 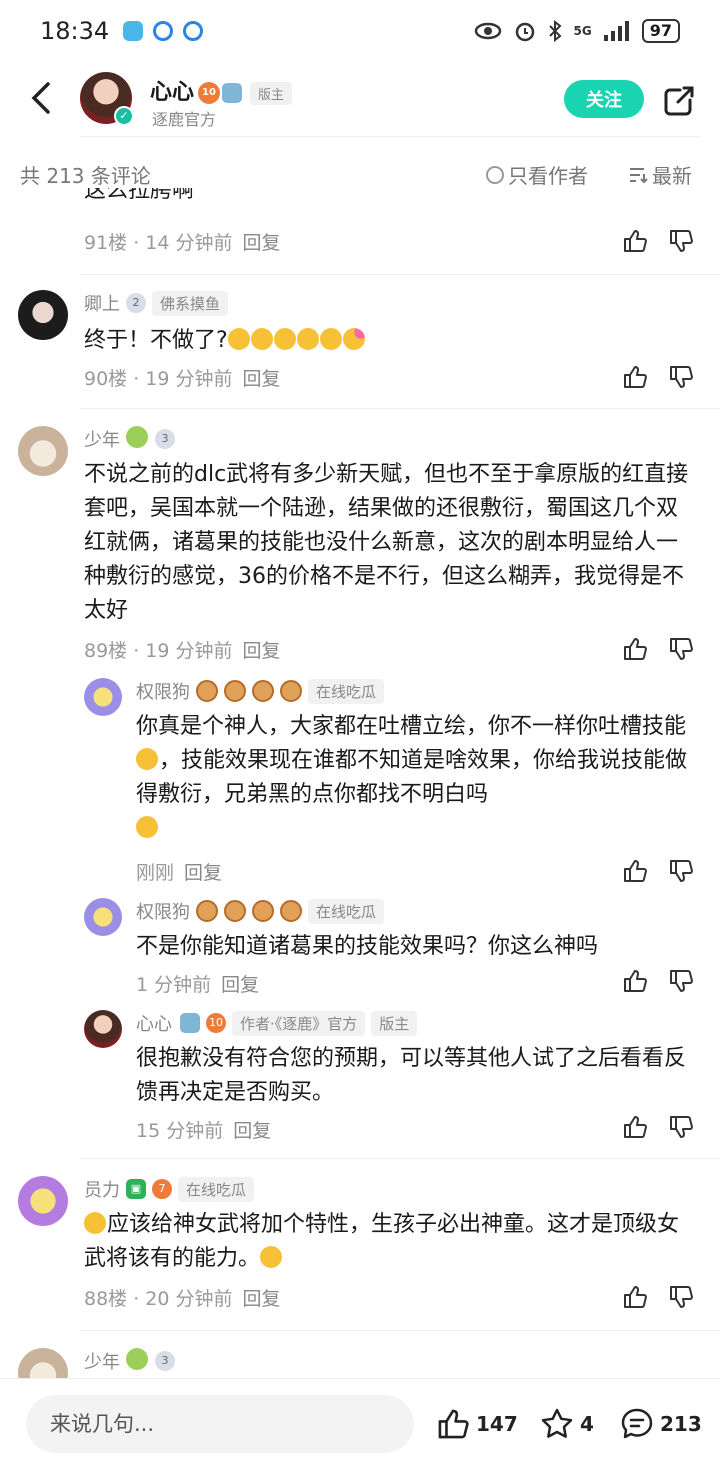 I want to click on comment-author-name: 卿上, so click(x=102, y=303).